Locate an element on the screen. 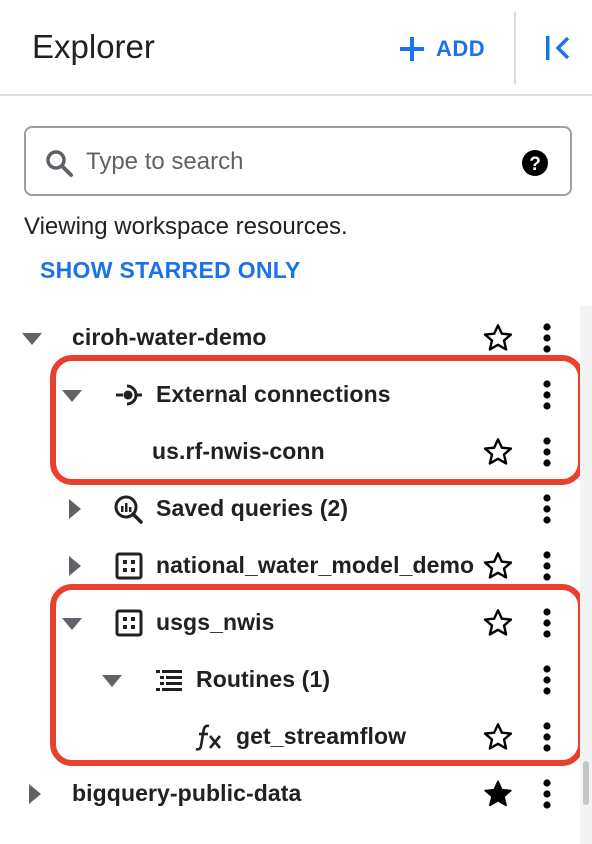  search-input is located at coordinates (296, 162).